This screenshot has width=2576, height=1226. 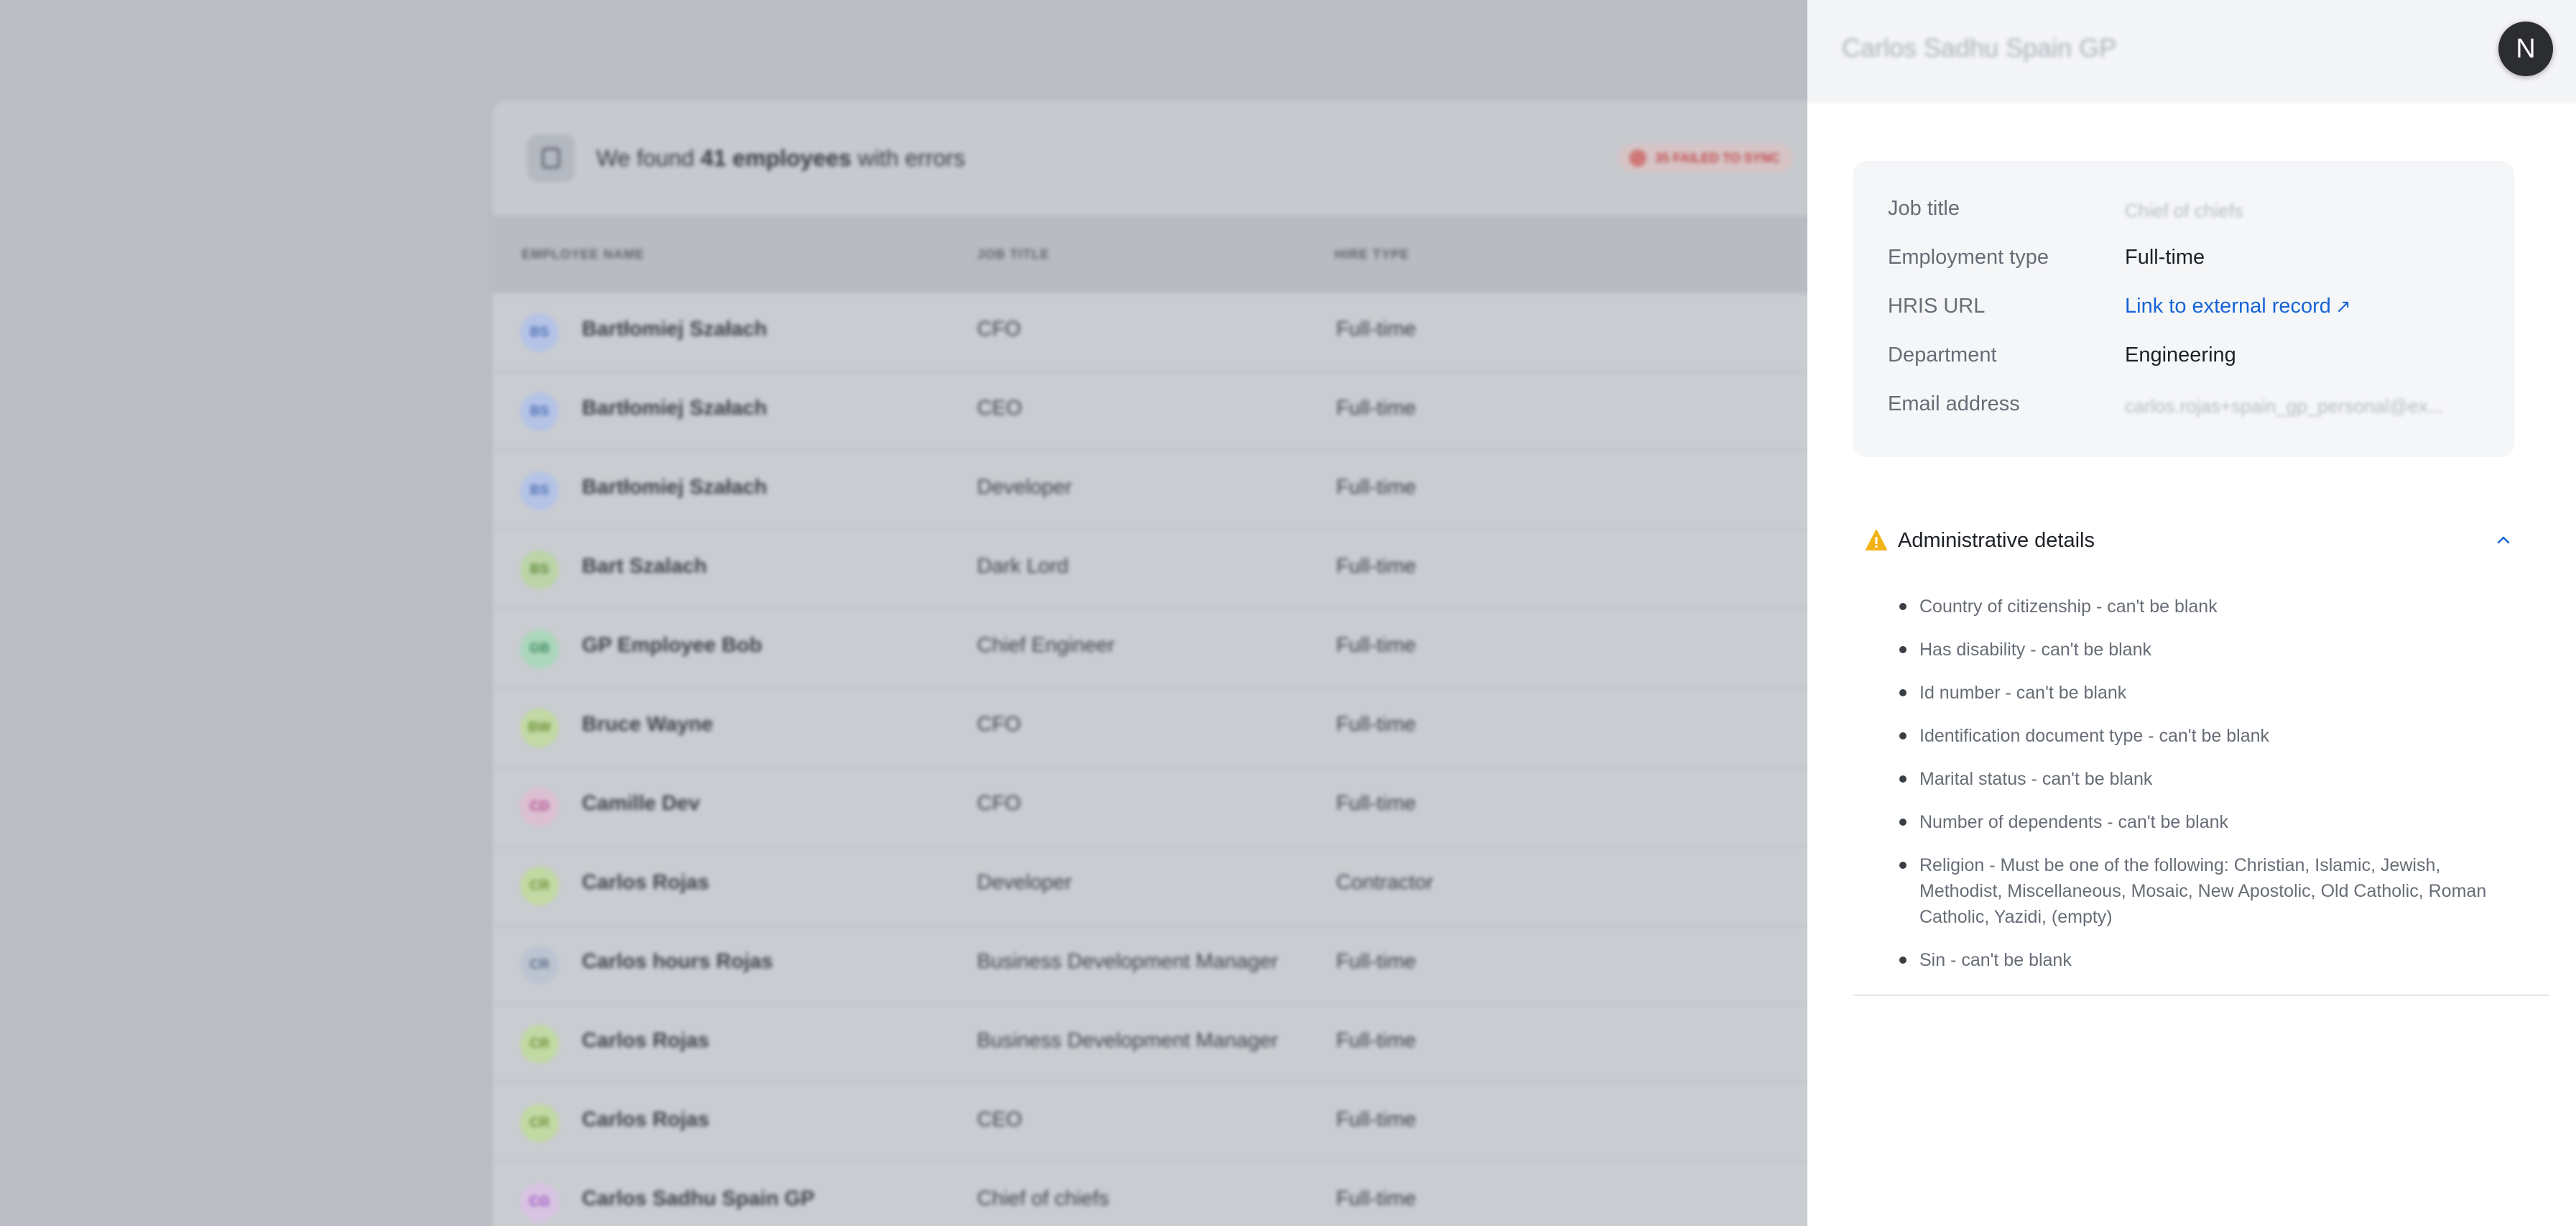 I want to click on failed-sync-badge: 35 FAILED TO SYNC, so click(x=1705, y=158).